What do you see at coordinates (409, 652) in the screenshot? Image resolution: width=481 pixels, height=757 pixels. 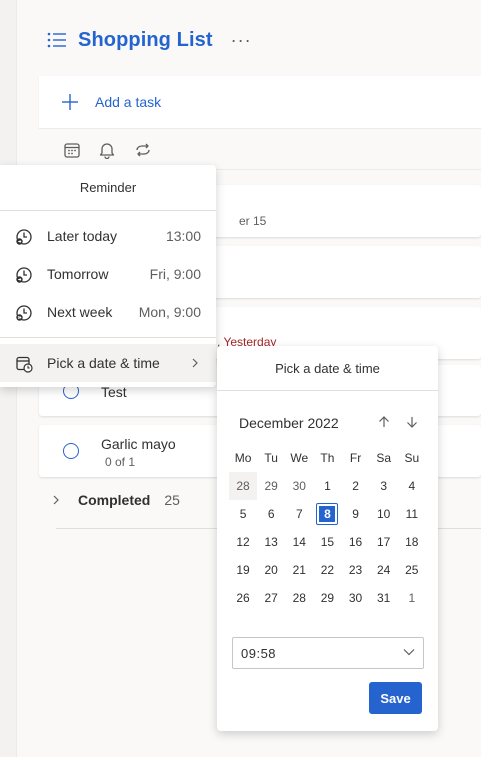 I see `chevron-down-icon` at bounding box center [409, 652].